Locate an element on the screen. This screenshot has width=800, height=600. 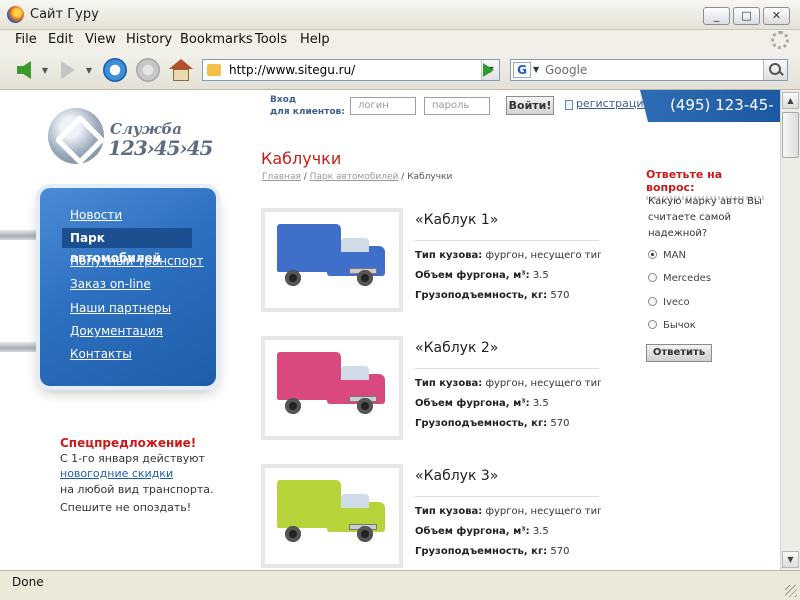
back-history-dropdown: ▼ is located at coordinates (45, 70).